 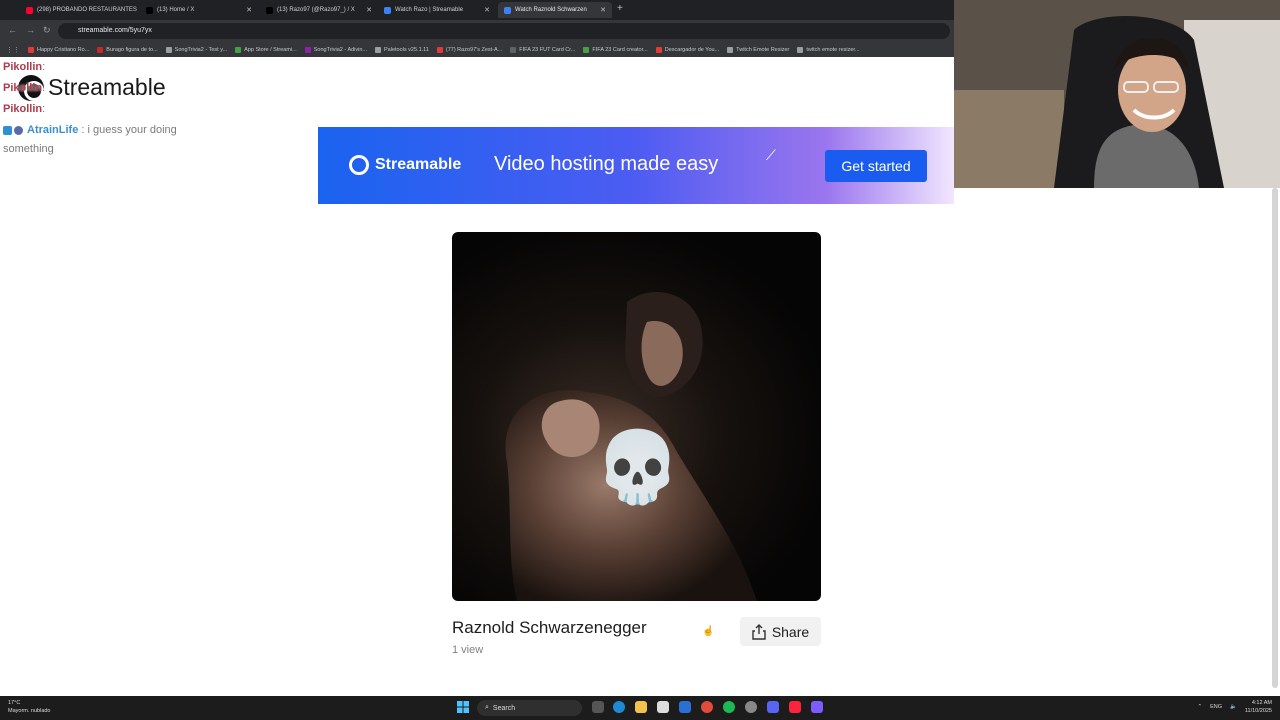 I want to click on skull-emoji-overlay: 💀, so click(x=638, y=467).